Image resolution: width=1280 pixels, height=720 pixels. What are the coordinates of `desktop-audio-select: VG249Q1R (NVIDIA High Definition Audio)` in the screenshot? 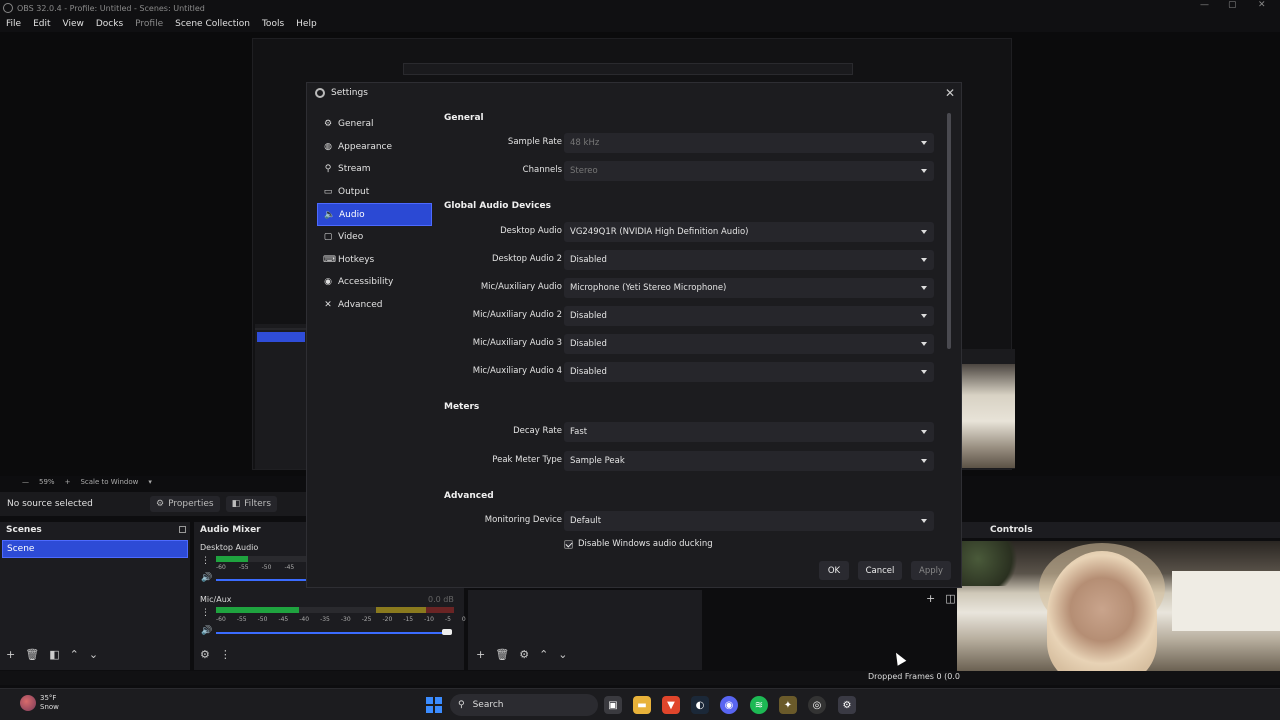 It's located at (749, 232).